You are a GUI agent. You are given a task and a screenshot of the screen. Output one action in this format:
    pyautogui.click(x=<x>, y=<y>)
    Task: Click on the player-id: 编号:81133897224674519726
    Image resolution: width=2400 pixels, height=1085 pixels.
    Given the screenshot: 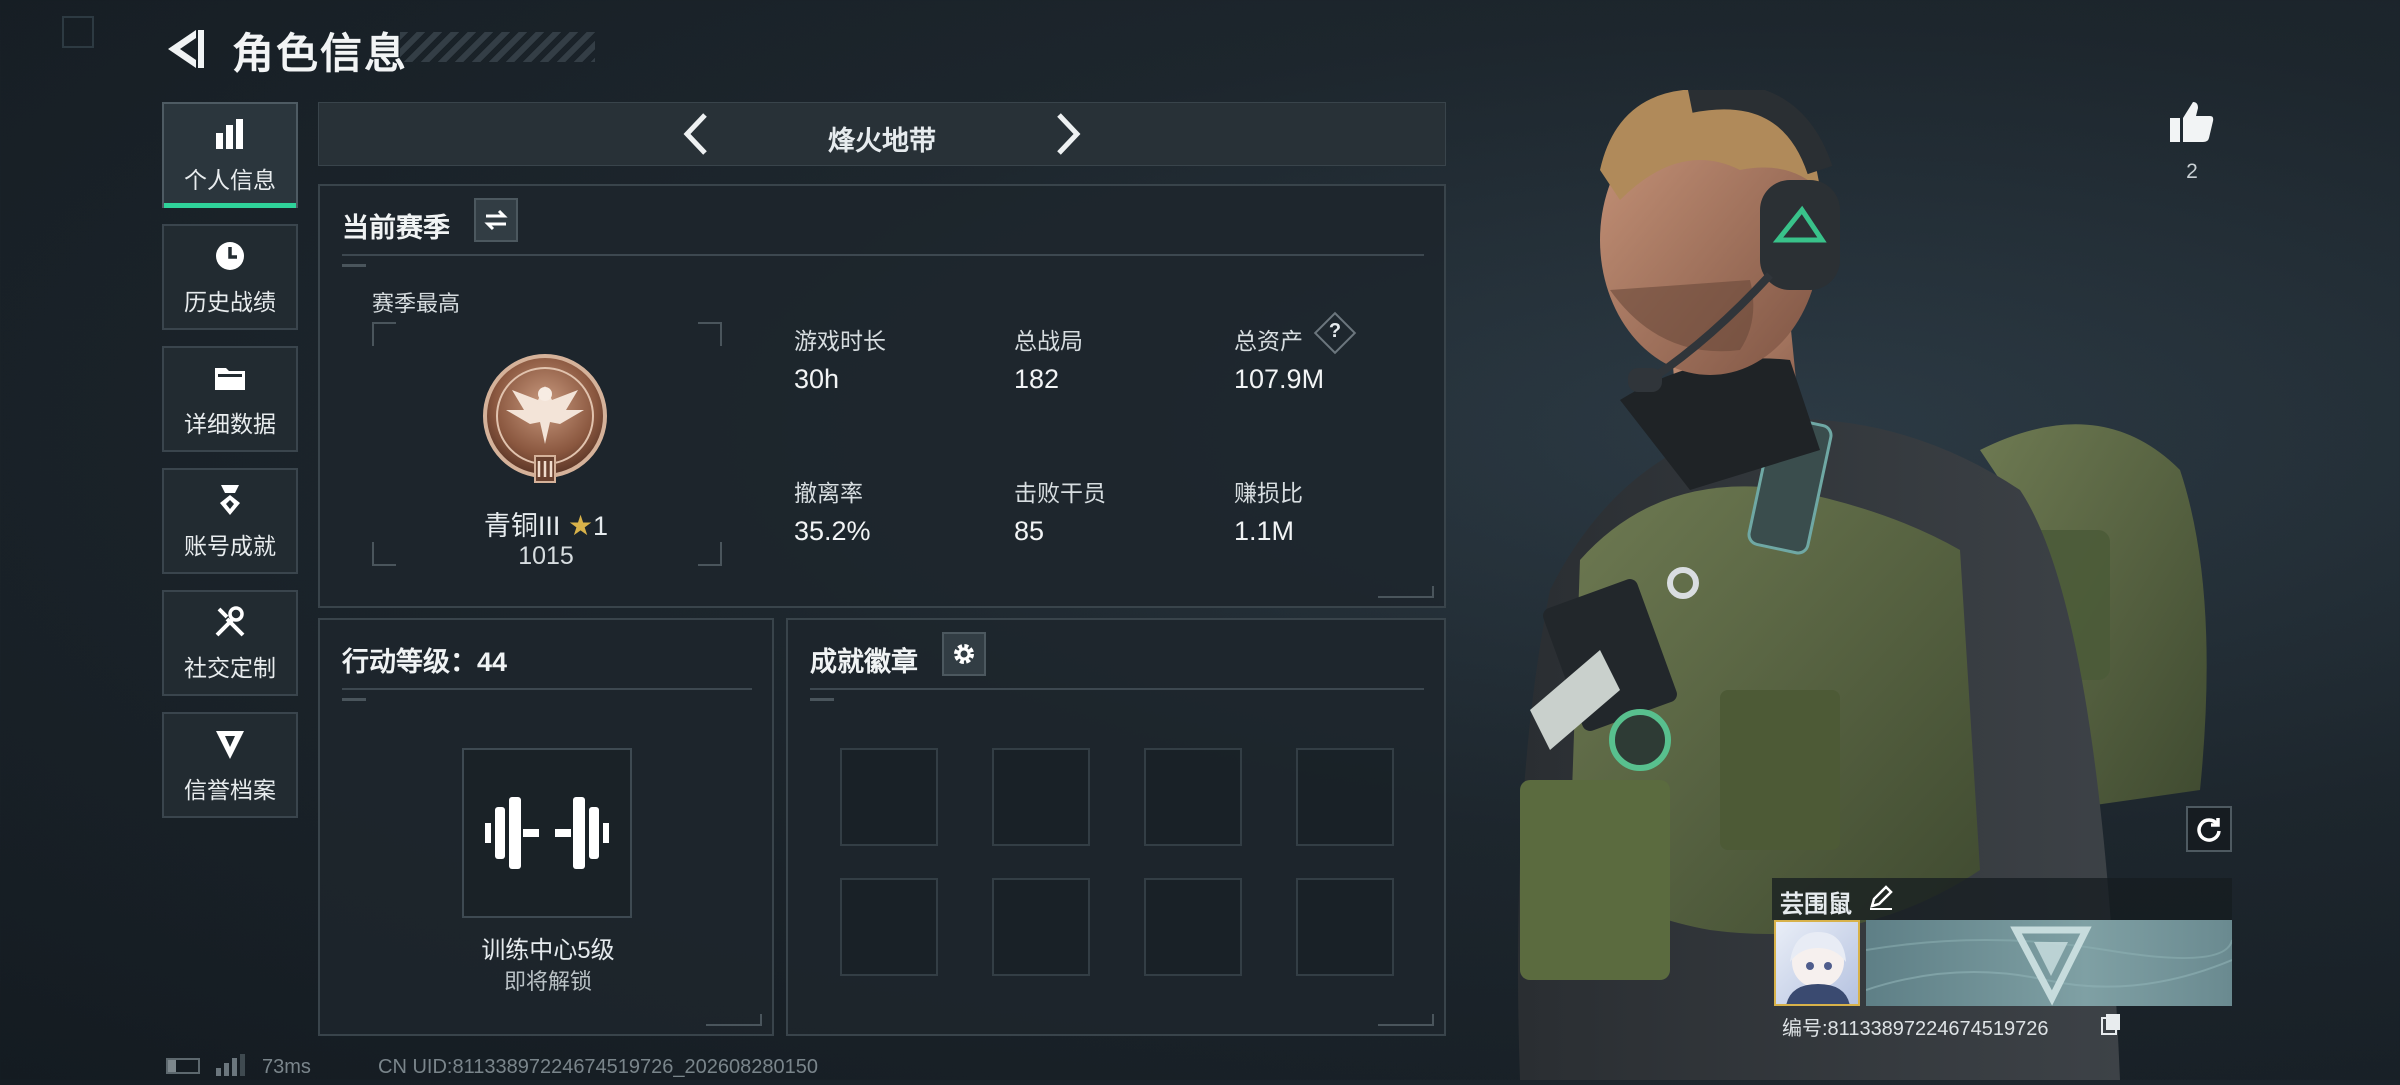 What is the action you would take?
    pyautogui.click(x=1915, y=1029)
    